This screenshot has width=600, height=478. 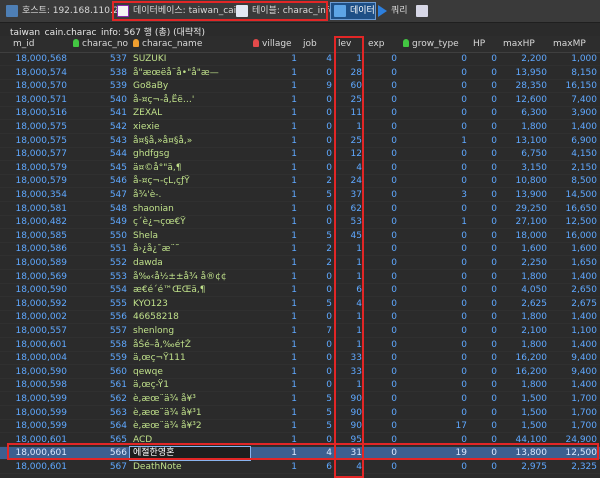 I want to click on cell-charac_no: 553, so click(x=100, y=277).